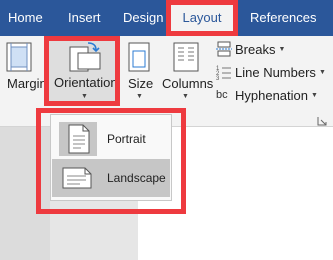 This screenshot has width=333, height=260. I want to click on margins-icon, so click(19, 57).